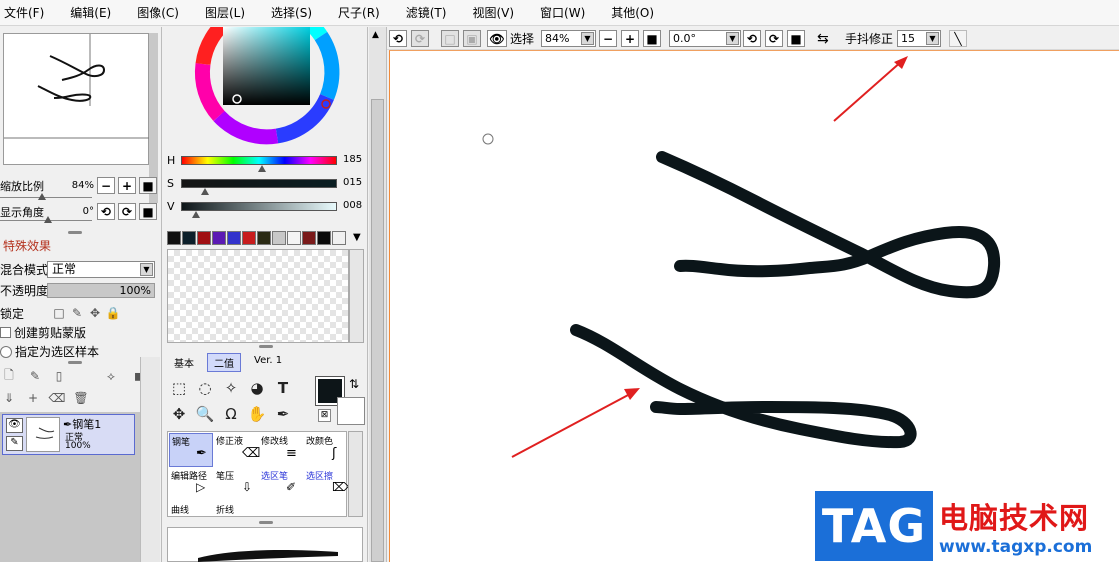 This screenshot has height=562, width=1119. What do you see at coordinates (6, 351) in the screenshot?
I see `selection-source-checkbox` at bounding box center [6, 351].